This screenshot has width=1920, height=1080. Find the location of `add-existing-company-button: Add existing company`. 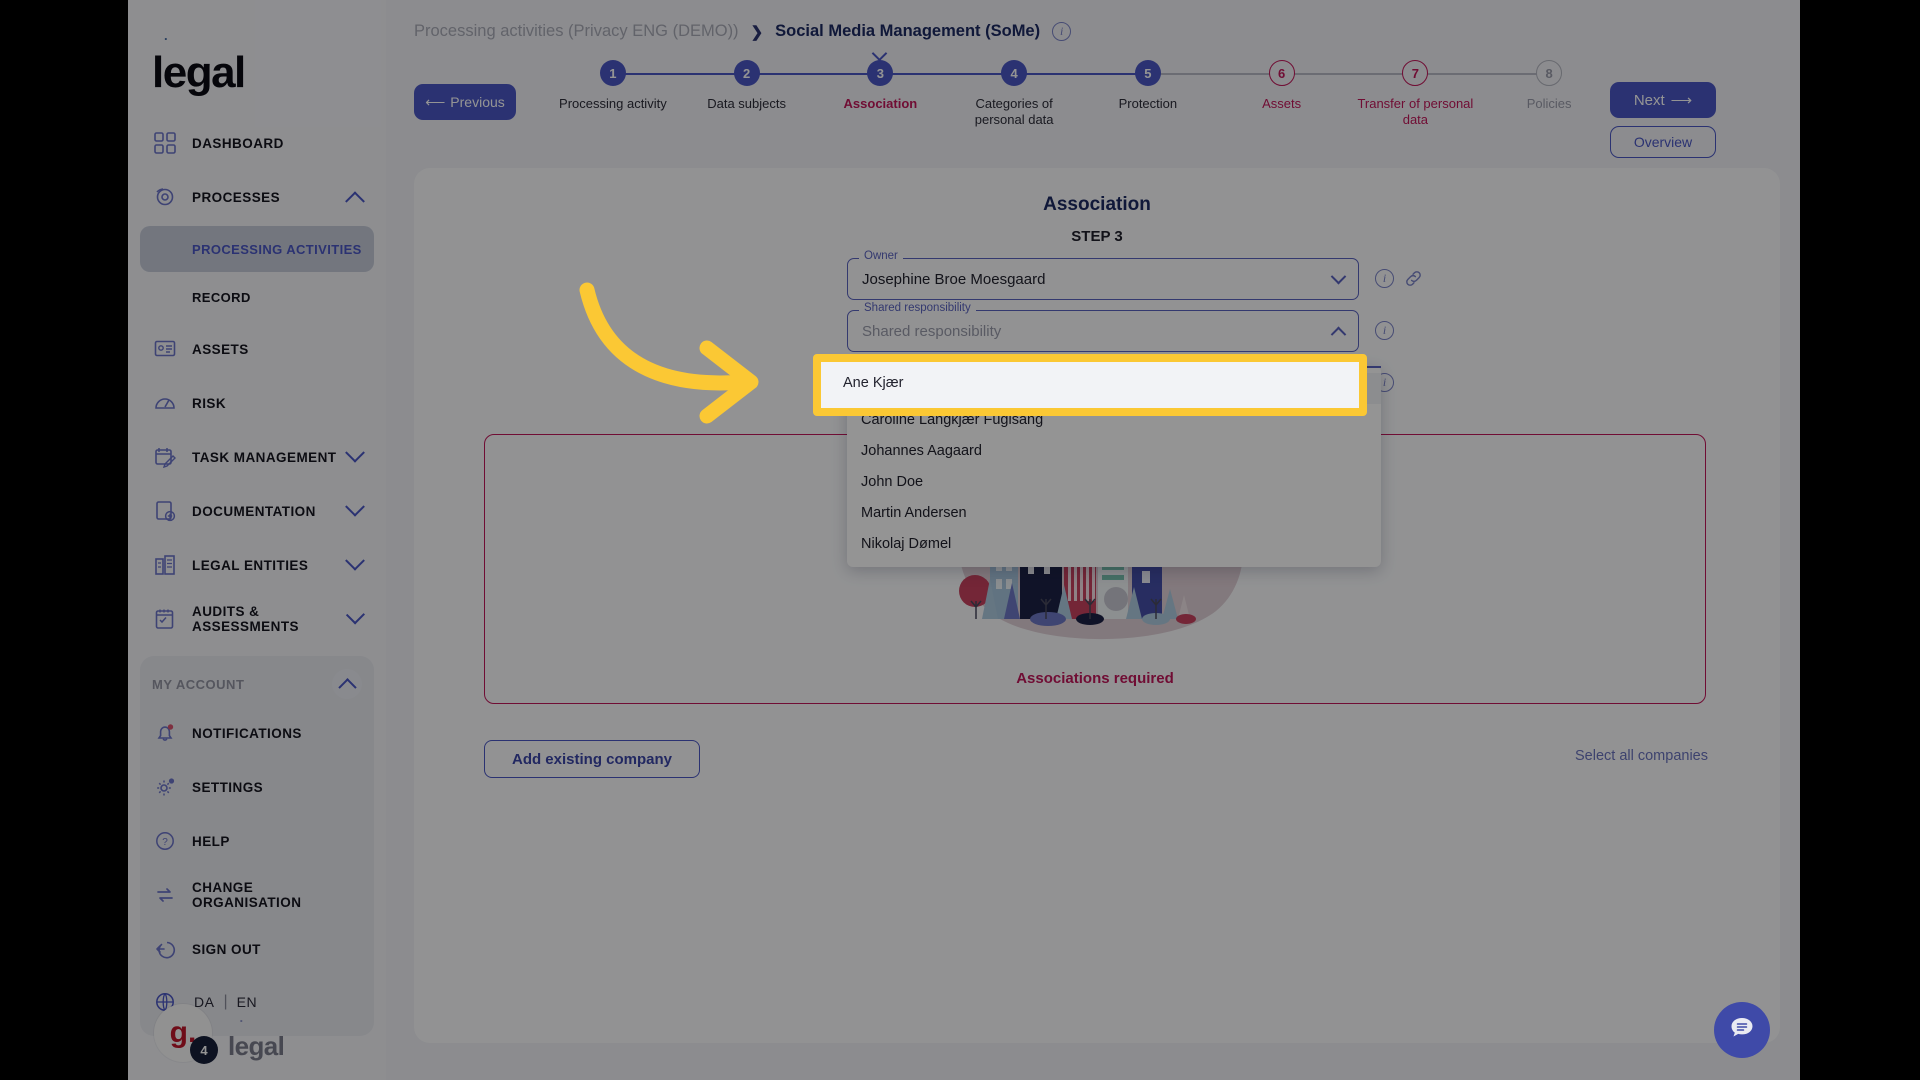

add-existing-company-button: Add existing company is located at coordinates (592, 759).